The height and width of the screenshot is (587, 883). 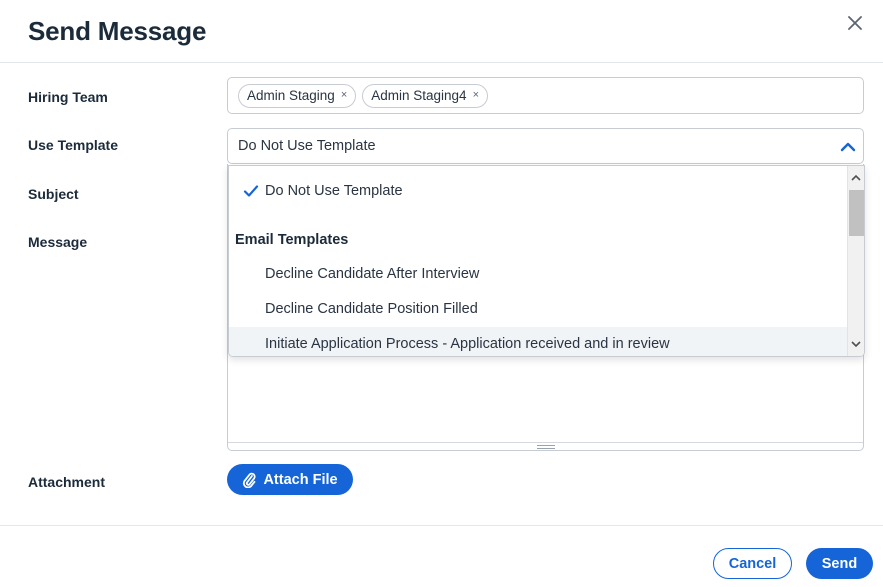 What do you see at coordinates (545, 95) in the screenshot?
I see `hiring-team-input: Admin Staging × Admin Staging4 ×` at bounding box center [545, 95].